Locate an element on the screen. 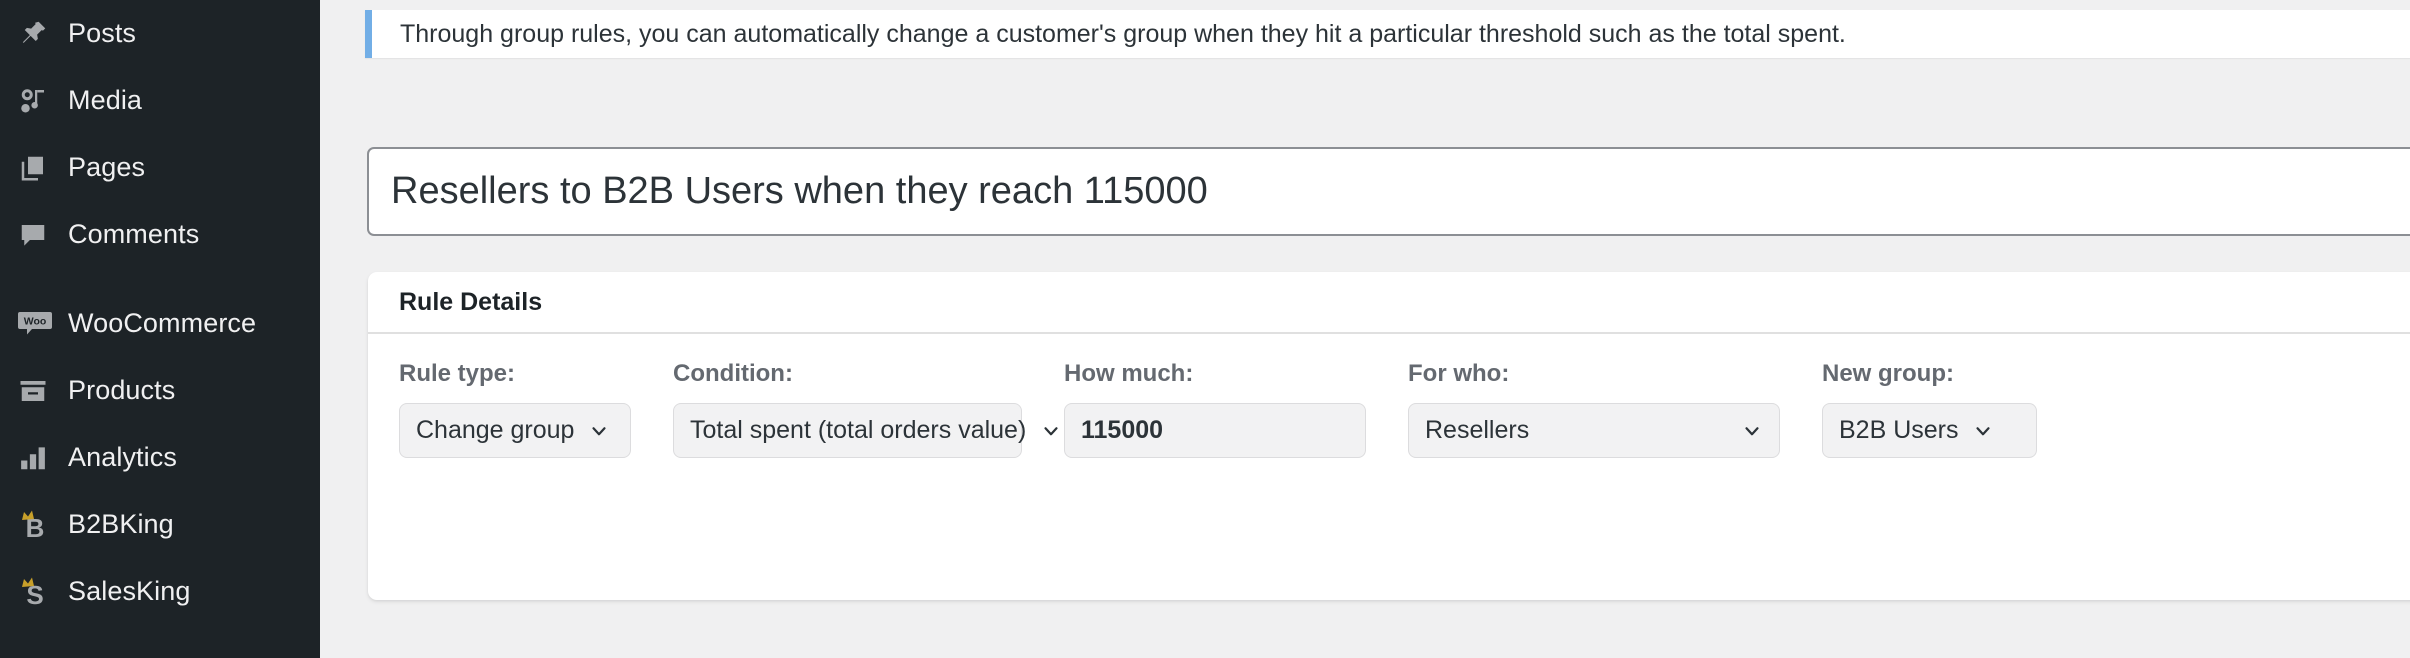  card-title: Rule Details is located at coordinates (471, 301).